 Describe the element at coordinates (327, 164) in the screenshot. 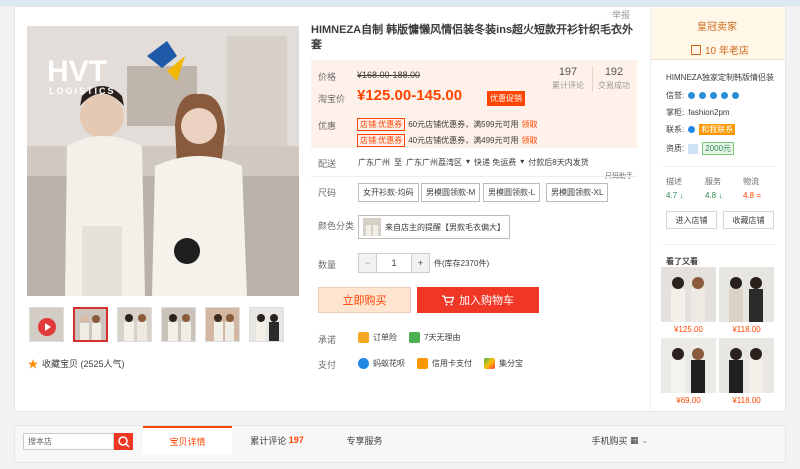

I see `delivery-label: 配送` at that location.